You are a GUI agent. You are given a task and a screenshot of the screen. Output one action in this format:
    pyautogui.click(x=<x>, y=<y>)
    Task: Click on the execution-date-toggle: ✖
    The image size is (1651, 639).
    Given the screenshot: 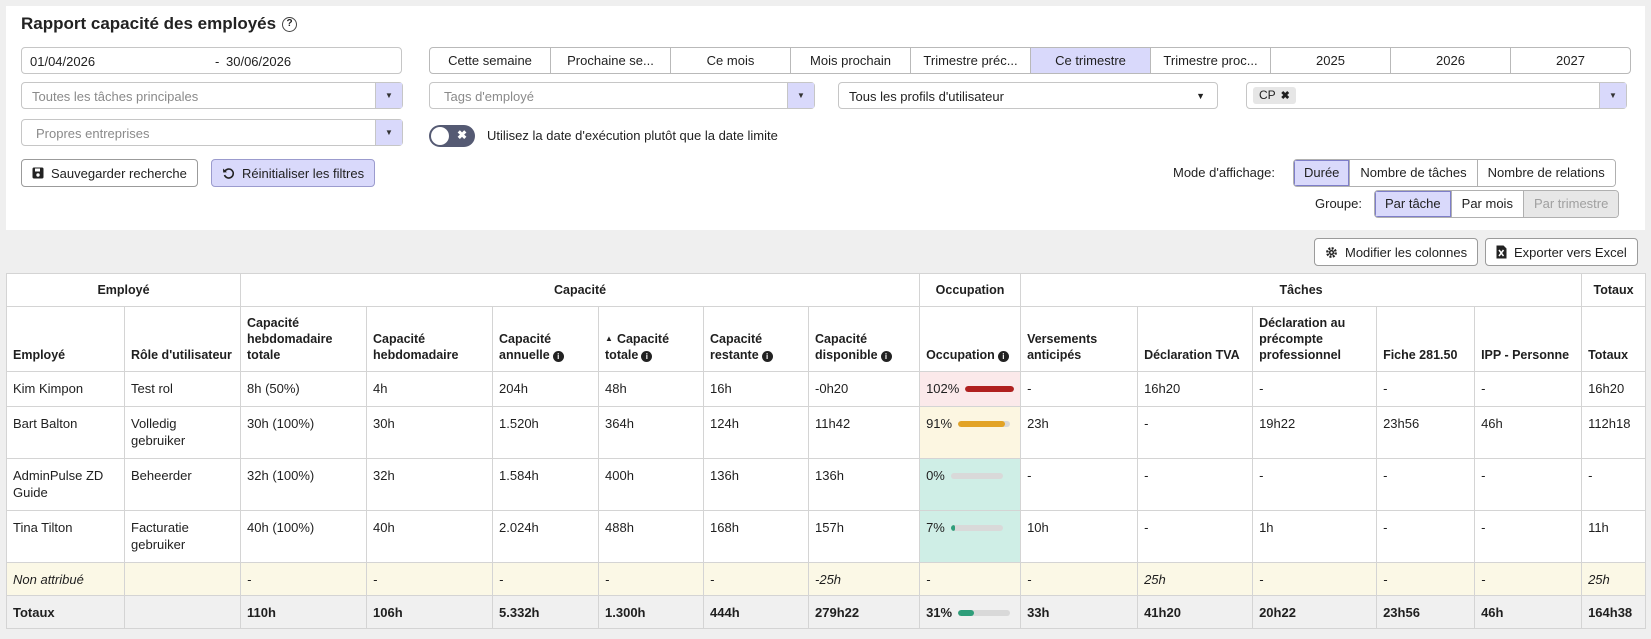 What is the action you would take?
    pyautogui.click(x=452, y=136)
    